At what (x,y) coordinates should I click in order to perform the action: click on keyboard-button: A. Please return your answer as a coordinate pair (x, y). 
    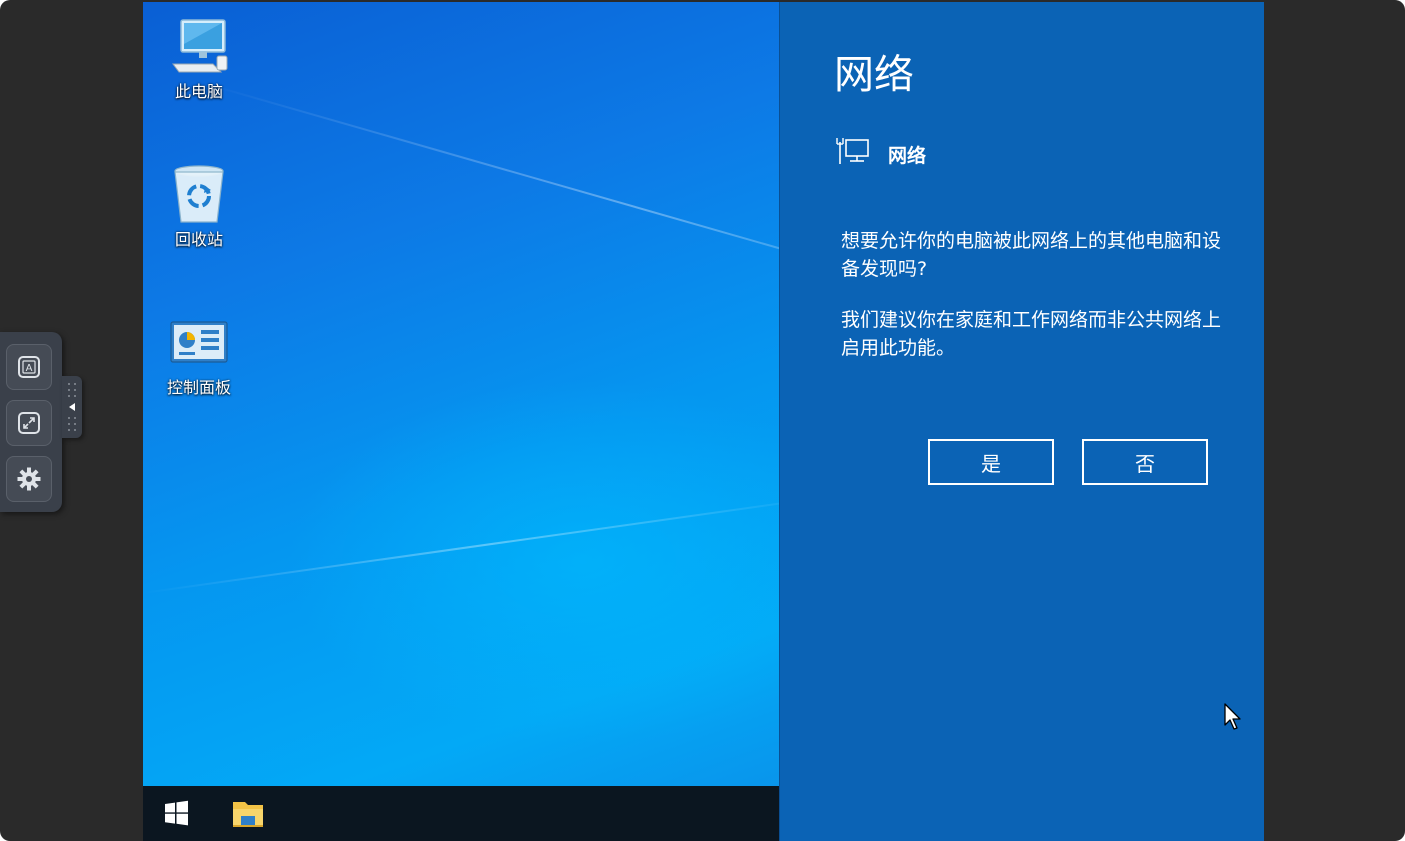
    Looking at the image, I should click on (29, 367).